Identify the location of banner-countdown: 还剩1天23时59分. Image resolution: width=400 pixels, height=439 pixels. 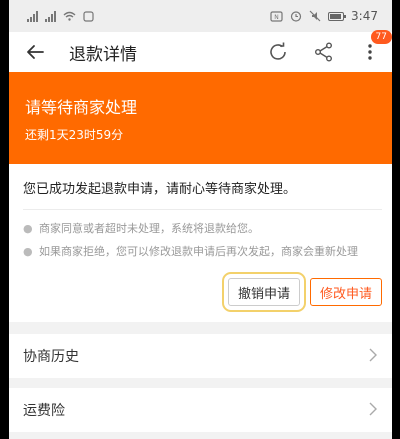
(74, 135).